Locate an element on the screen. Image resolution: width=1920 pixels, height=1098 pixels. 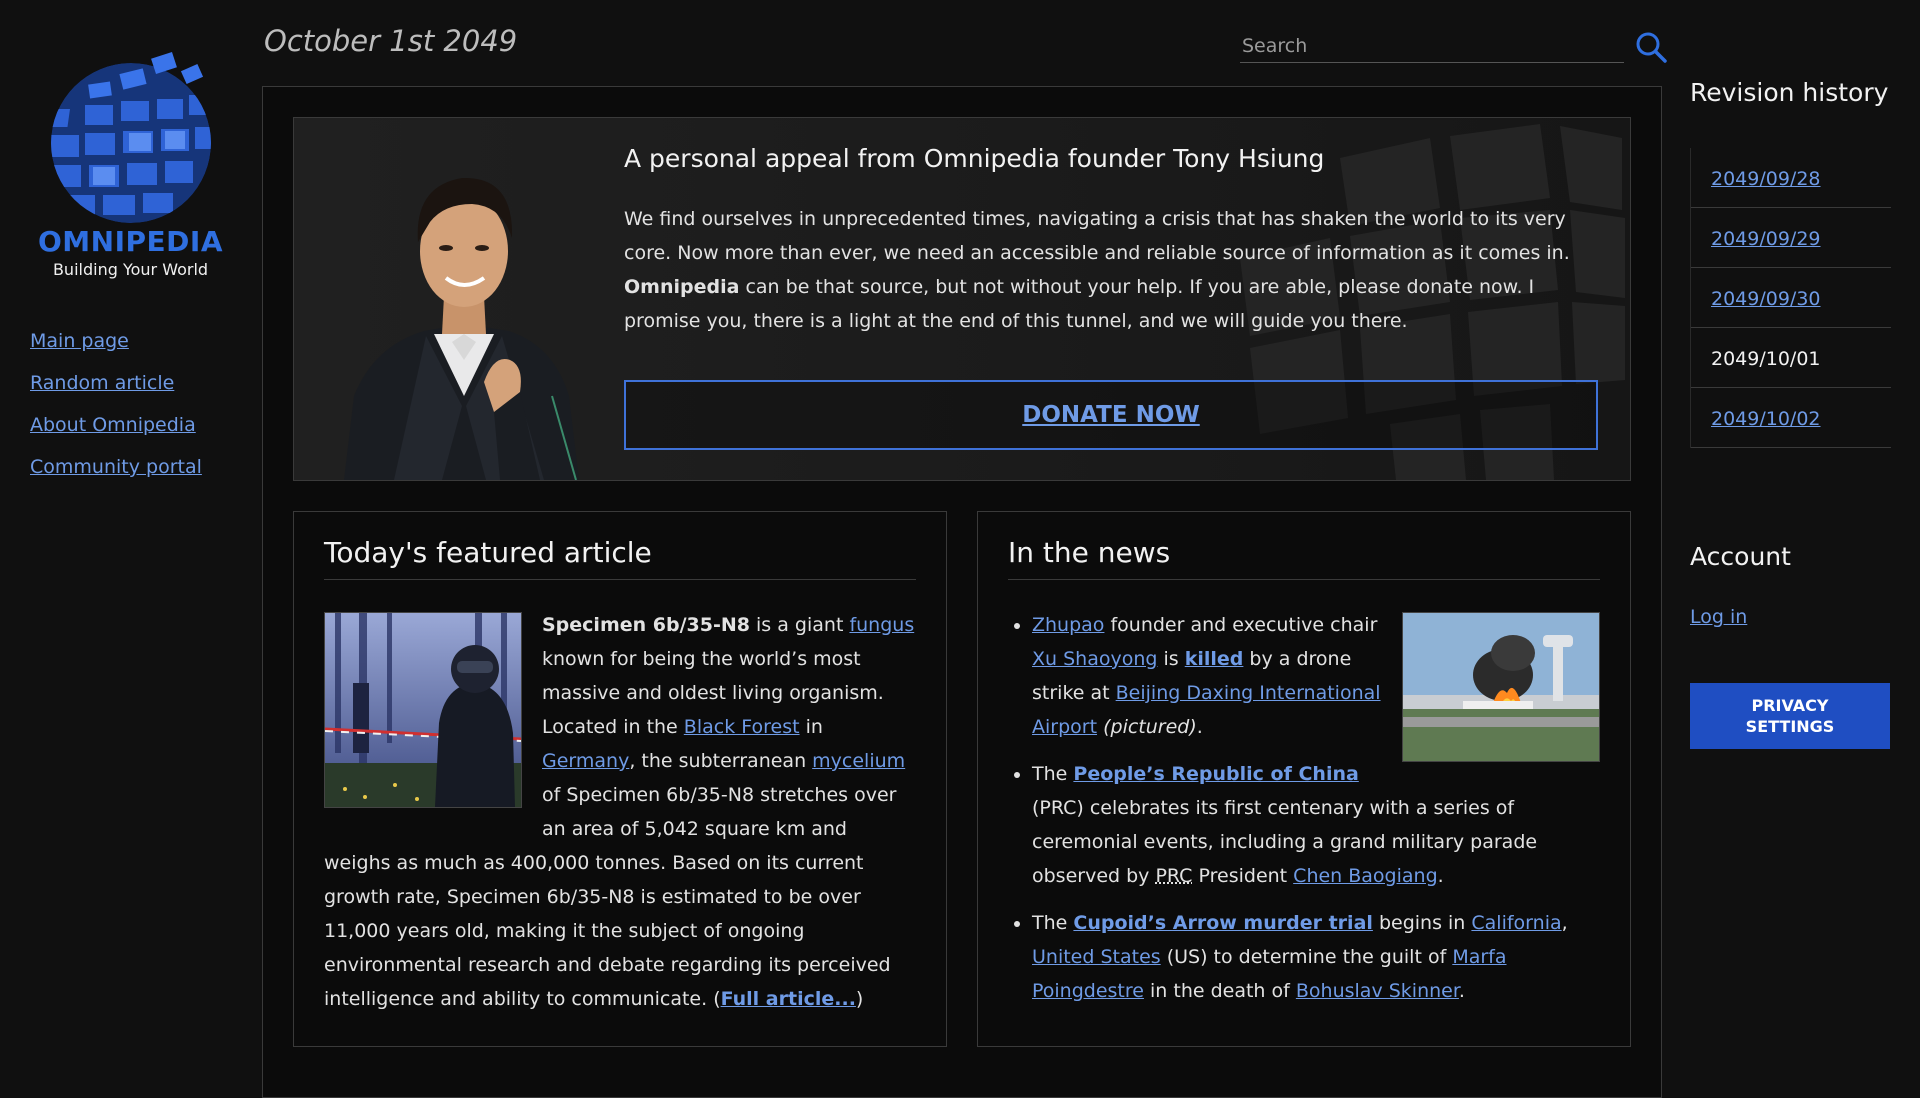
airport-fire-picture-icon is located at coordinates (1501, 687).